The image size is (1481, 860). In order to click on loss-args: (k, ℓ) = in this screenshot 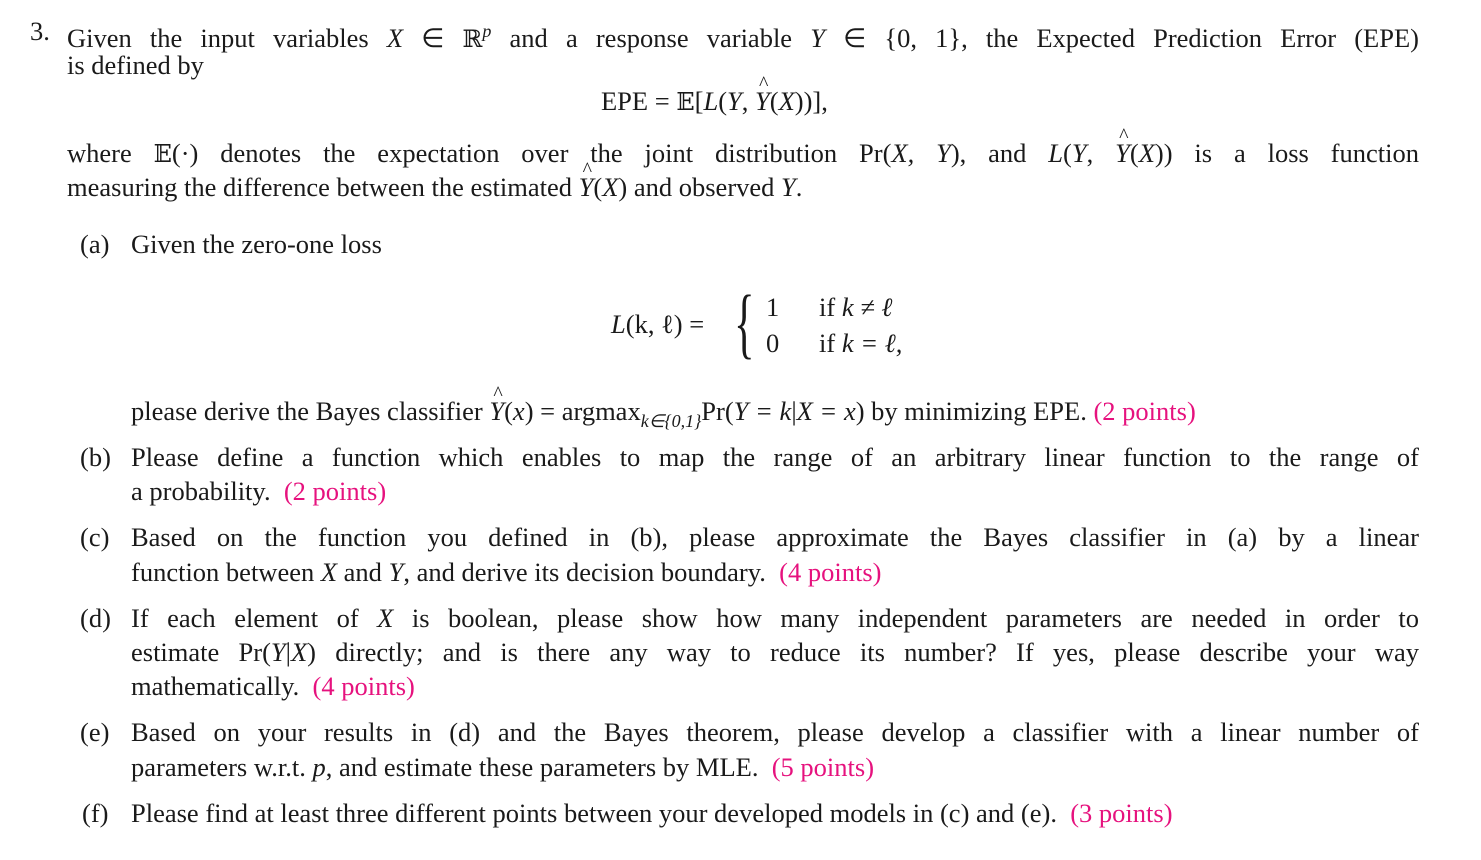, I will do `click(665, 324)`.